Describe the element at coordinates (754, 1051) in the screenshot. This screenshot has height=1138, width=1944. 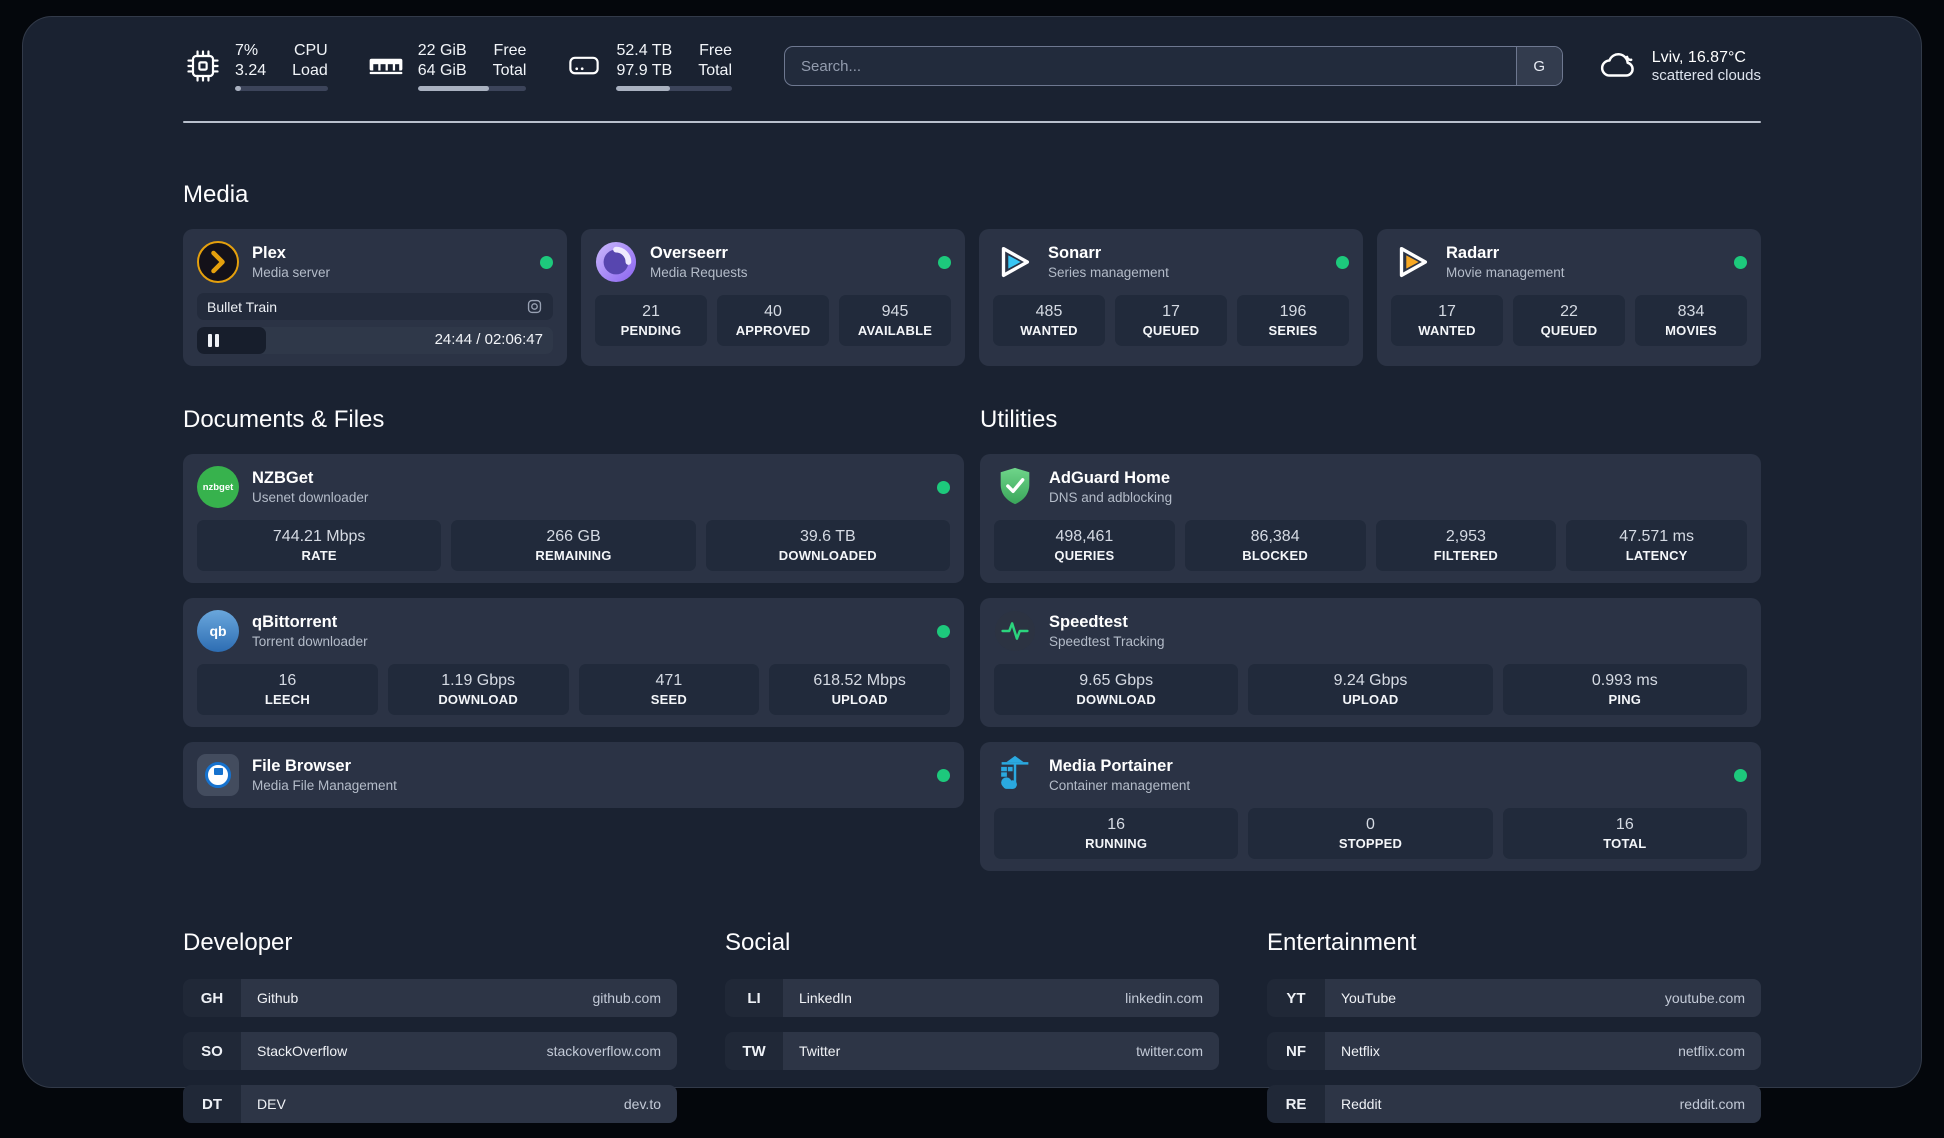
I see `twitter-icon: TW` at that location.